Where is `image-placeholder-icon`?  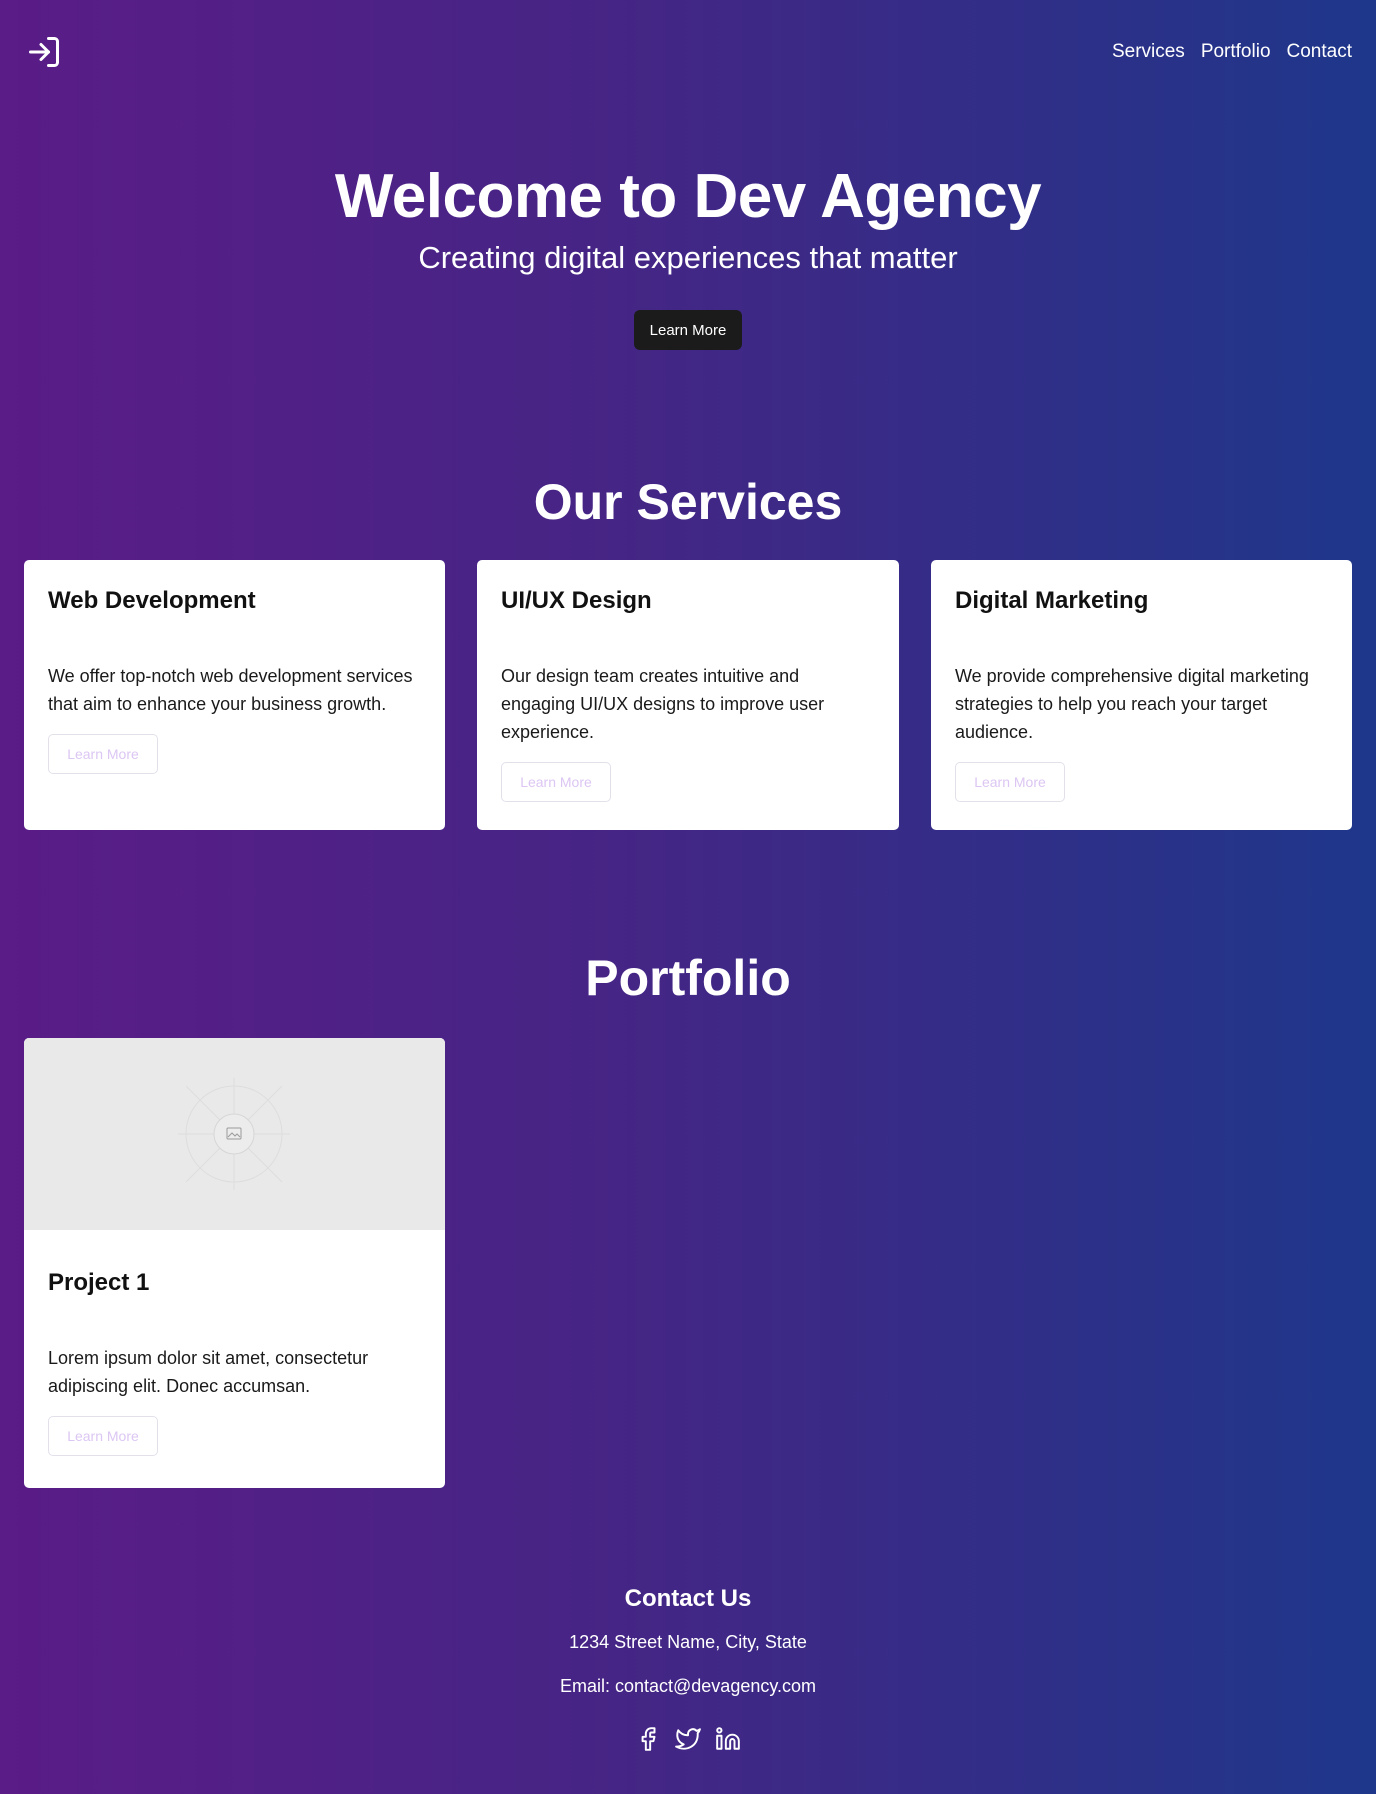
image-placeholder-icon is located at coordinates (234, 1134).